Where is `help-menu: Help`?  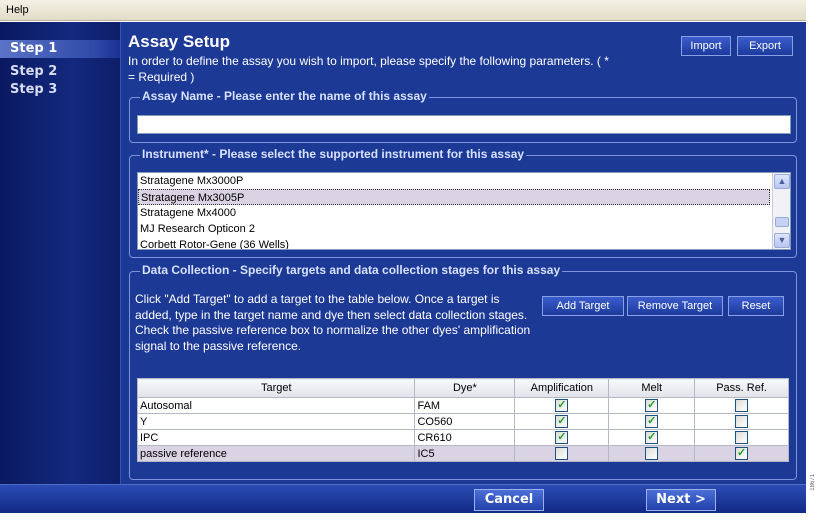 help-menu: Help is located at coordinates (17, 10).